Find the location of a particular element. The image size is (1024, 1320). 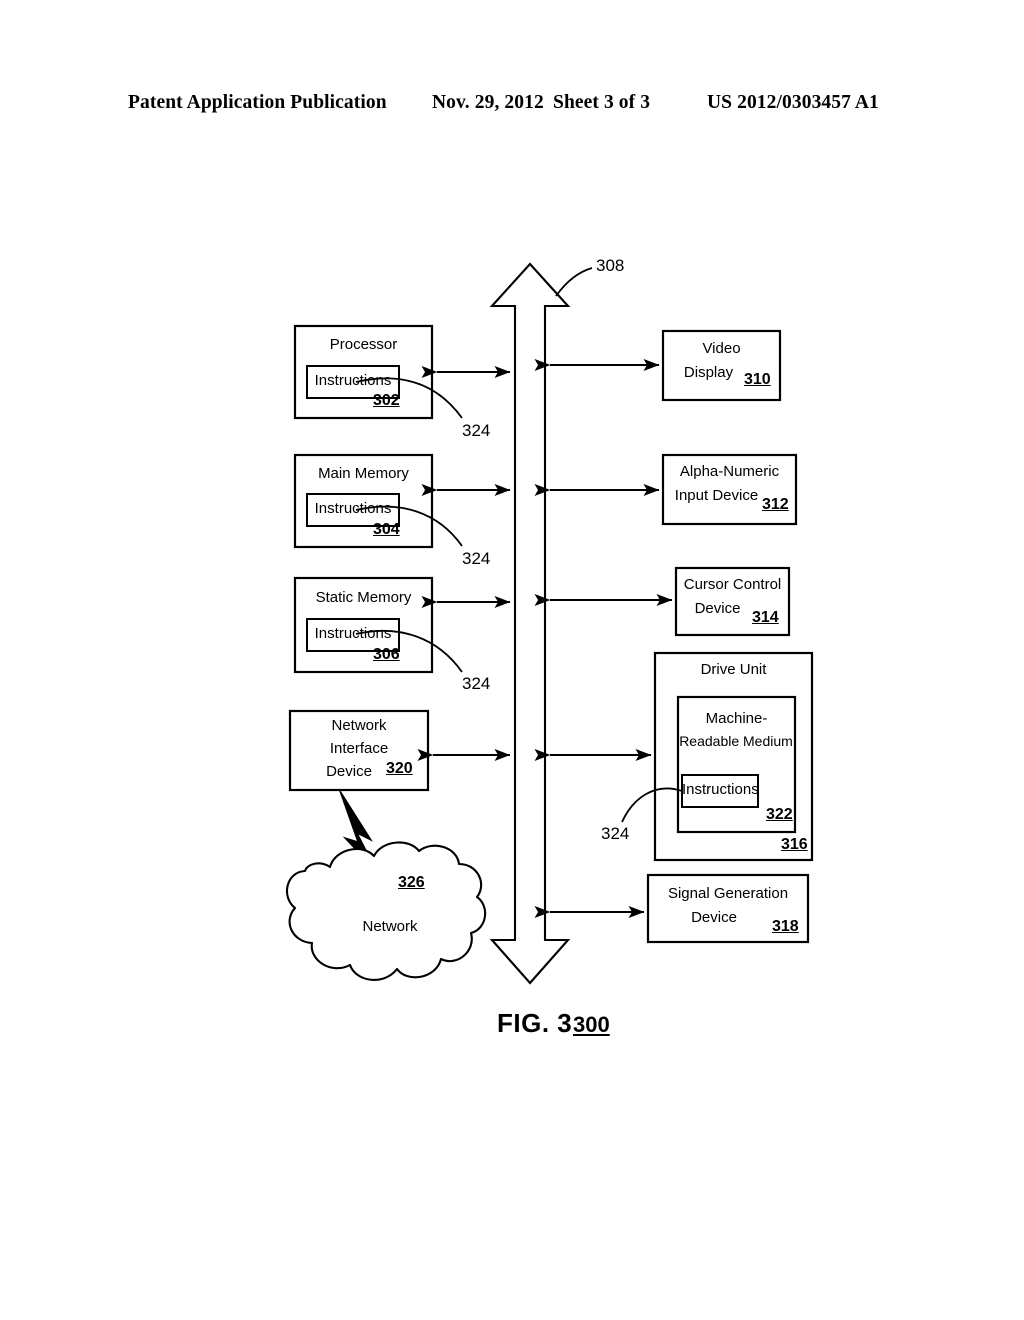

static-memory-title: Static Memory is located at coordinates (363, 597).